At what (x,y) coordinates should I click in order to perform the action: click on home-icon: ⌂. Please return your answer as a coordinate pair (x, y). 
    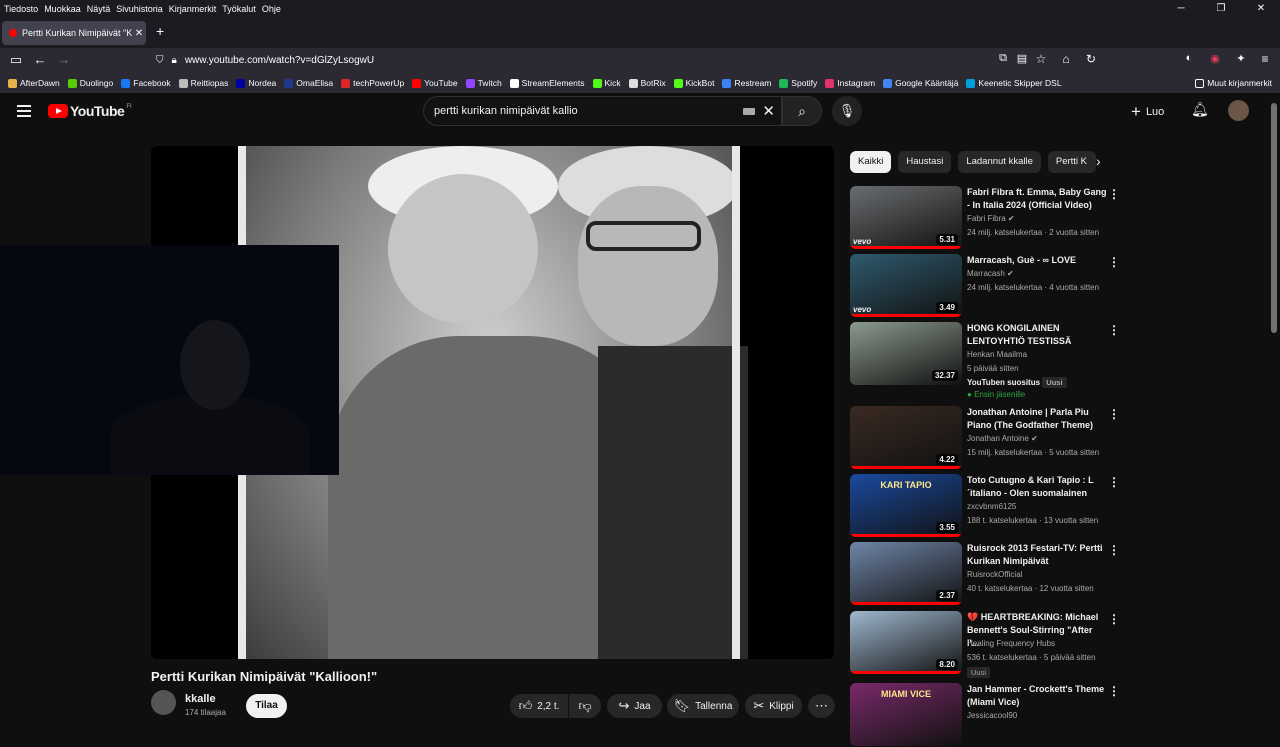
    Looking at the image, I should click on (1066, 59).